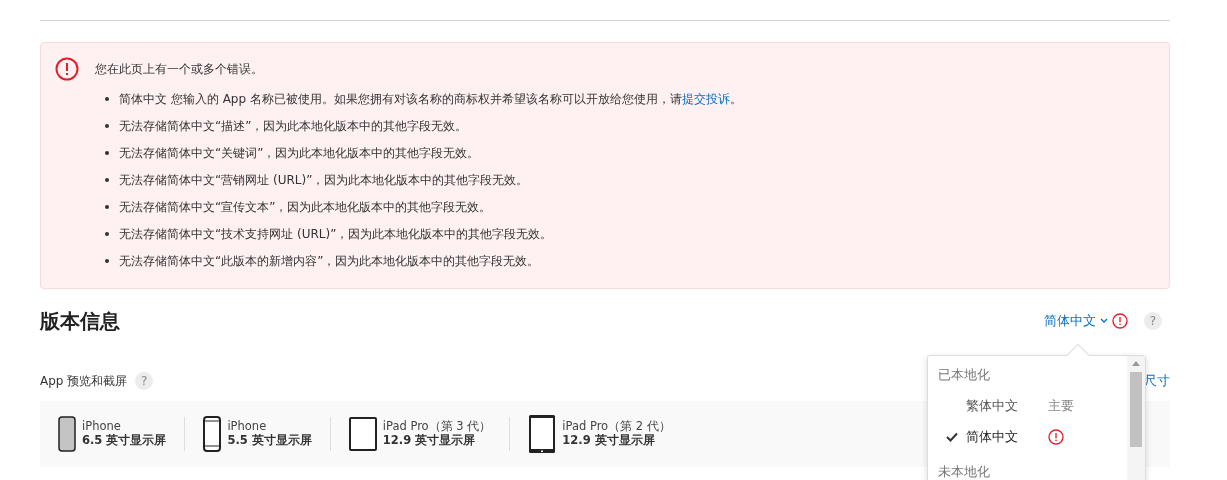 The image size is (1227, 480). Describe the element at coordinates (258, 433) in the screenshot. I see `device-tab: iPhone 5.5 英寸显示屏` at that location.